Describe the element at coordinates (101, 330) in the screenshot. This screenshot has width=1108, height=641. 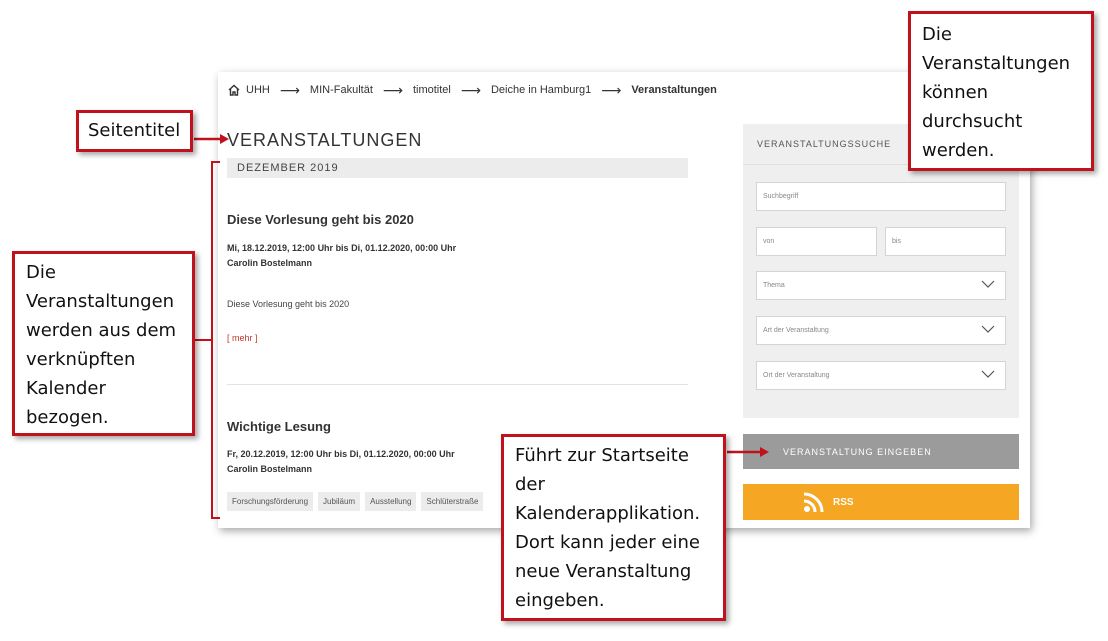
I see `callout-line: werden aus dem` at that location.